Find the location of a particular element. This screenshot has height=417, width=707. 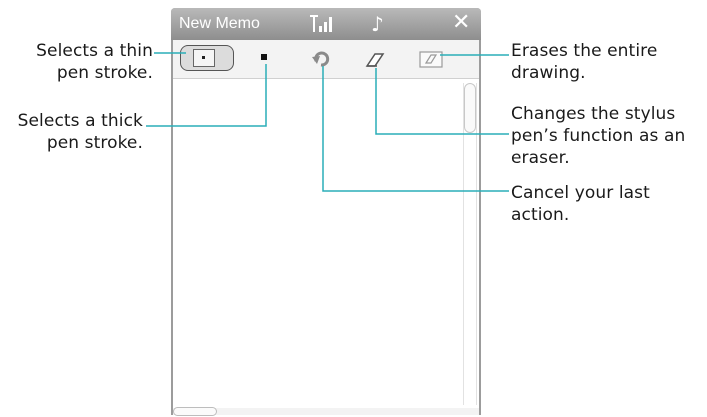

leader-thick-pen is located at coordinates (206, 95).